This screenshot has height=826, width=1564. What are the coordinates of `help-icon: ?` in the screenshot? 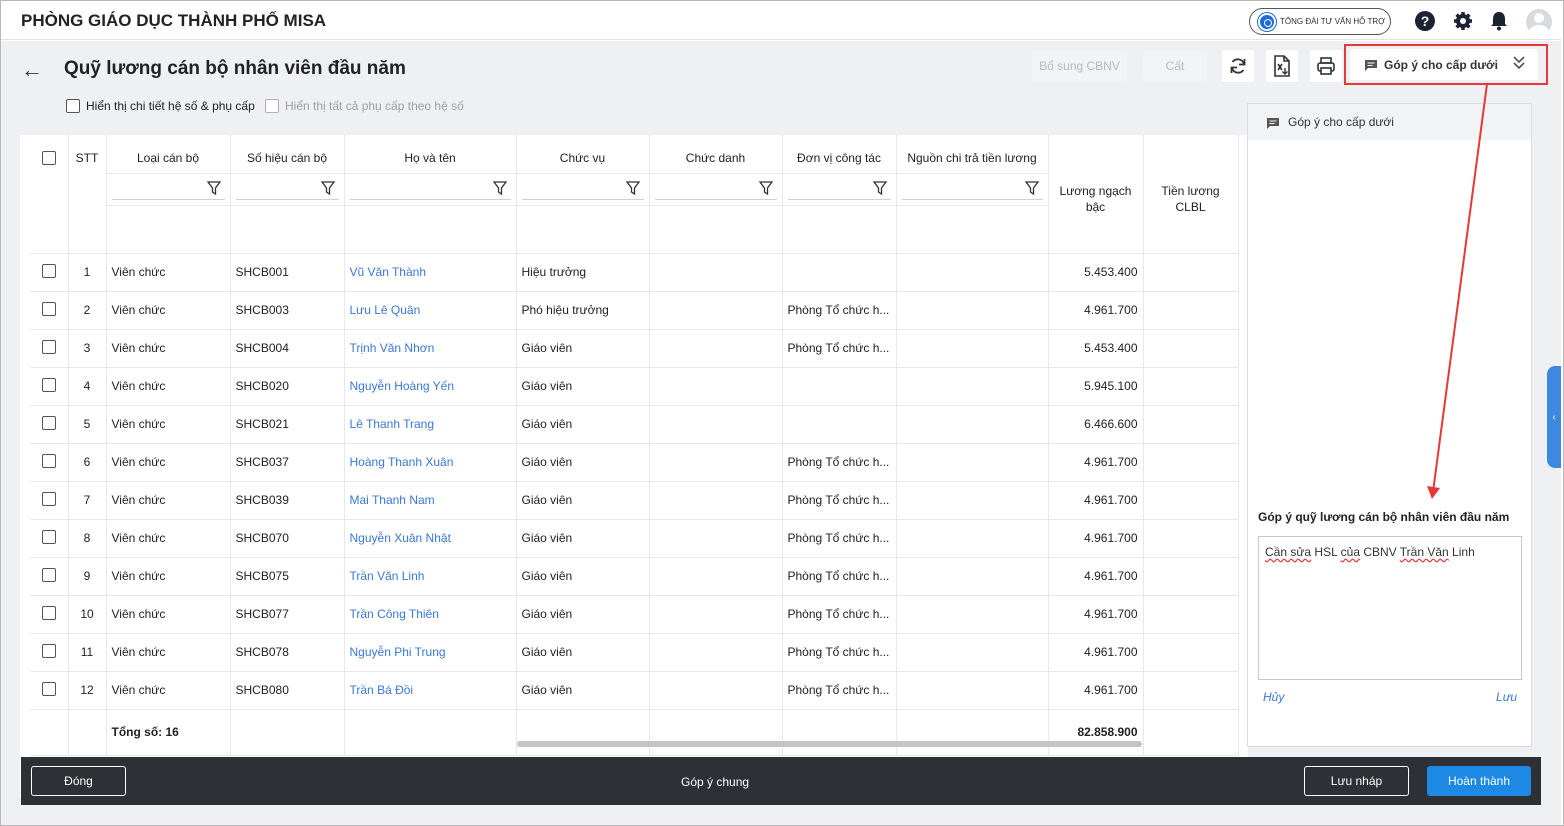 It's located at (1425, 21).